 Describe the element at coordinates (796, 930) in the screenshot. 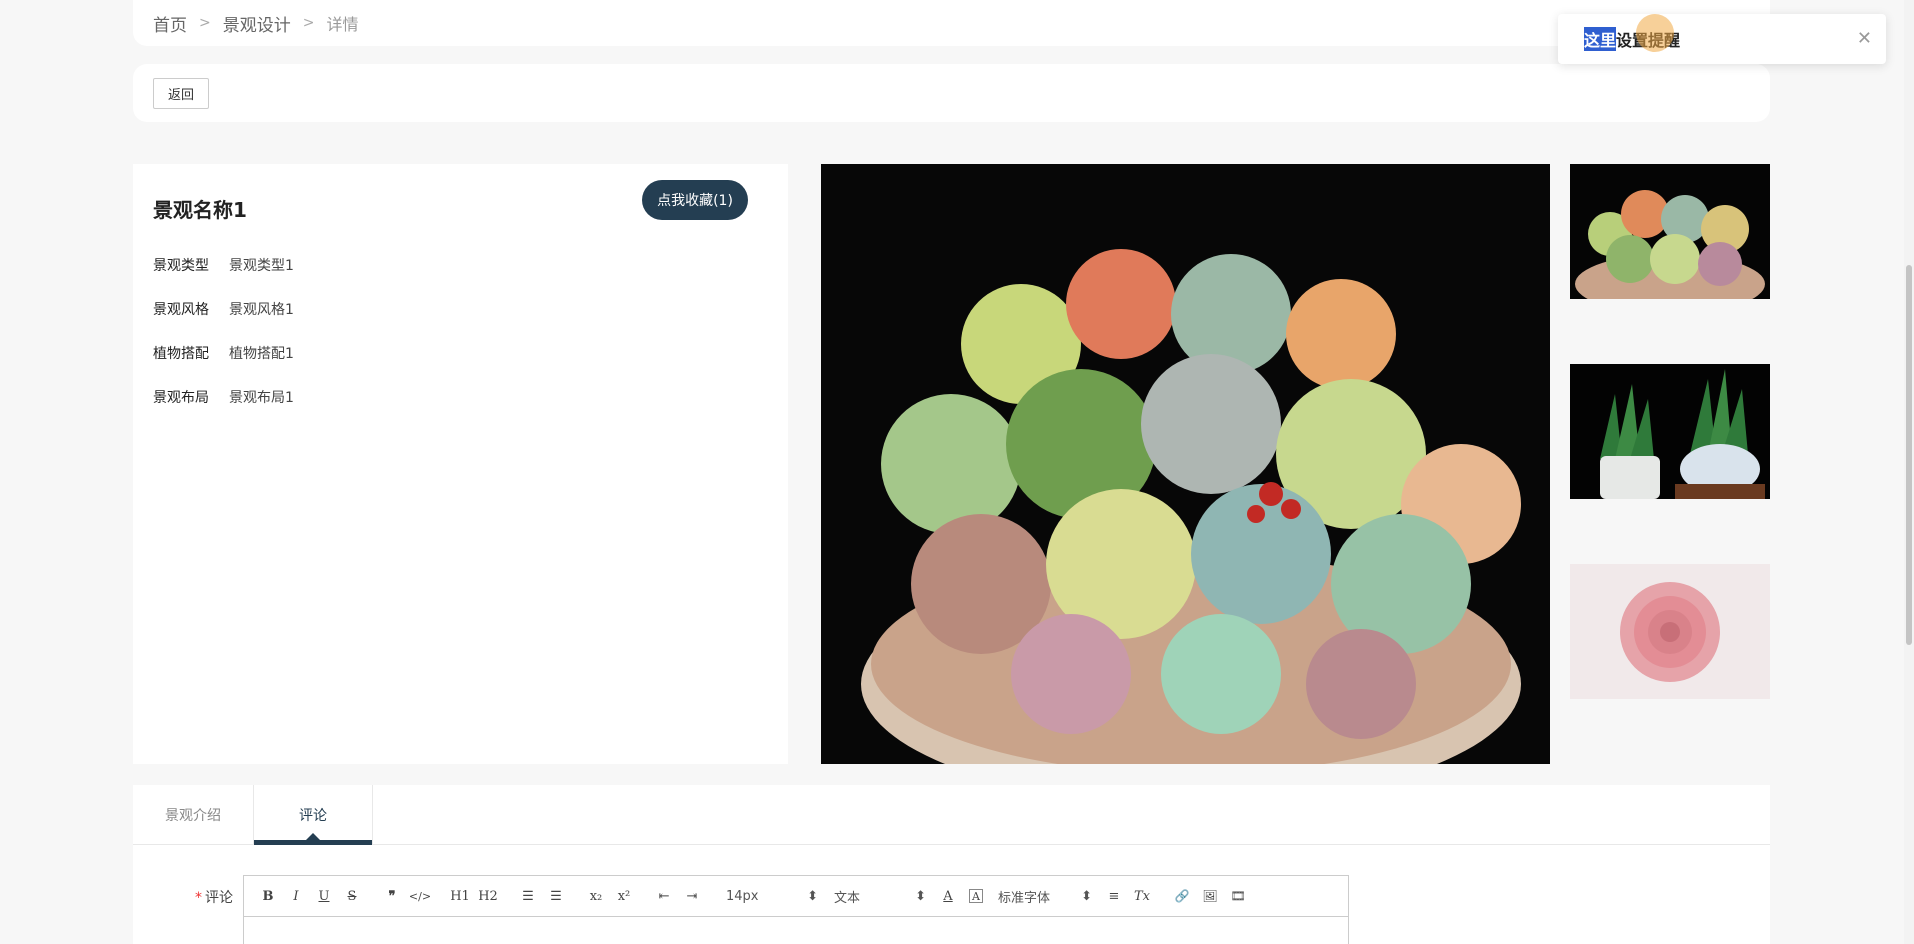

I see `editor-content` at that location.